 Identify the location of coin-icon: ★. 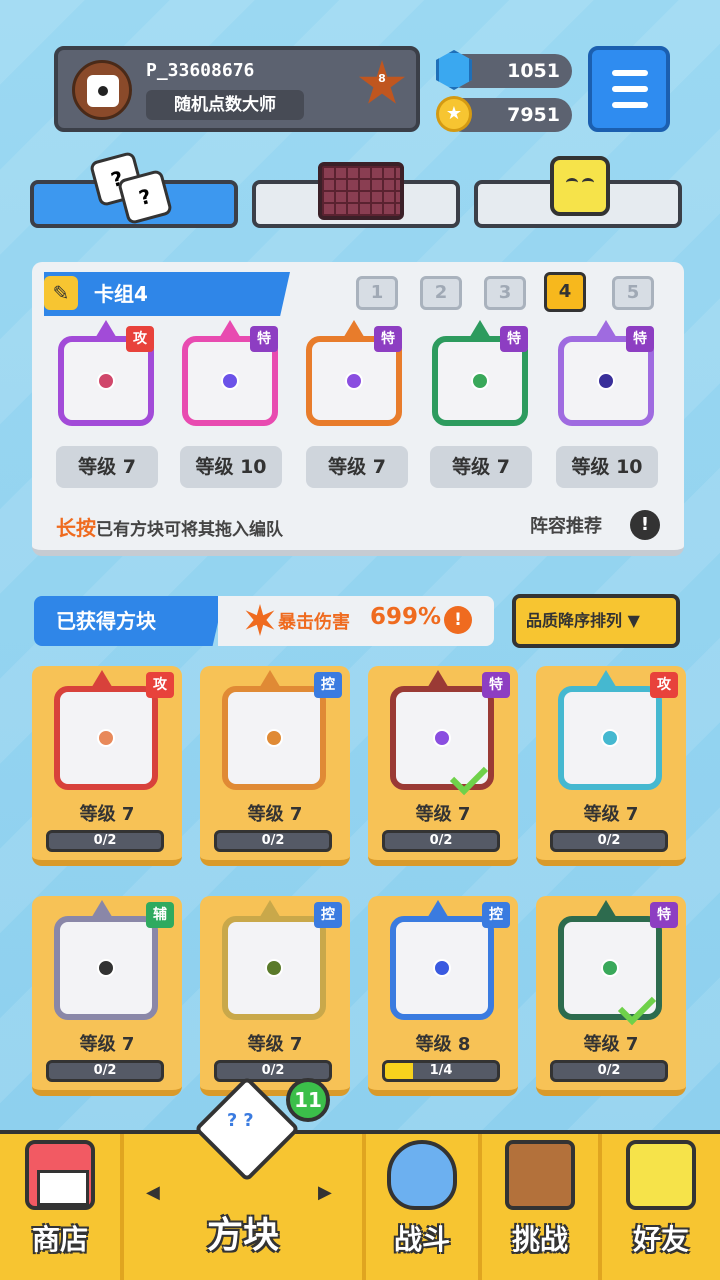
(454, 114).